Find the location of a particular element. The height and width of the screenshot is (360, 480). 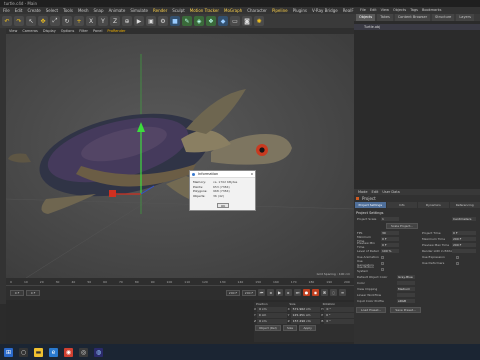

menu-item: Sculpt is located at coordinates (178, 10).